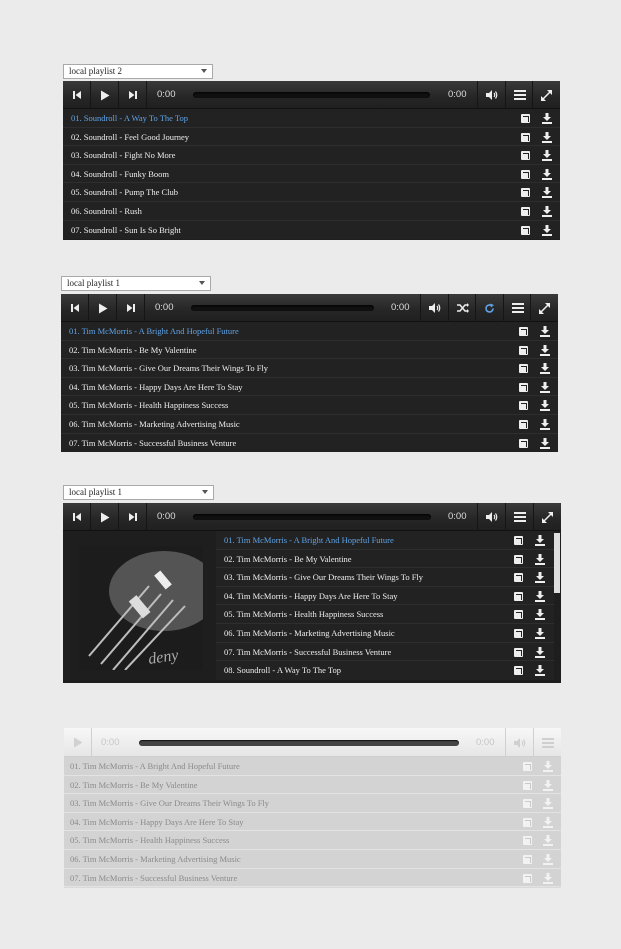 The height and width of the screenshot is (949, 621). Describe the element at coordinates (462, 308) in the screenshot. I see `shuffle-button` at that location.